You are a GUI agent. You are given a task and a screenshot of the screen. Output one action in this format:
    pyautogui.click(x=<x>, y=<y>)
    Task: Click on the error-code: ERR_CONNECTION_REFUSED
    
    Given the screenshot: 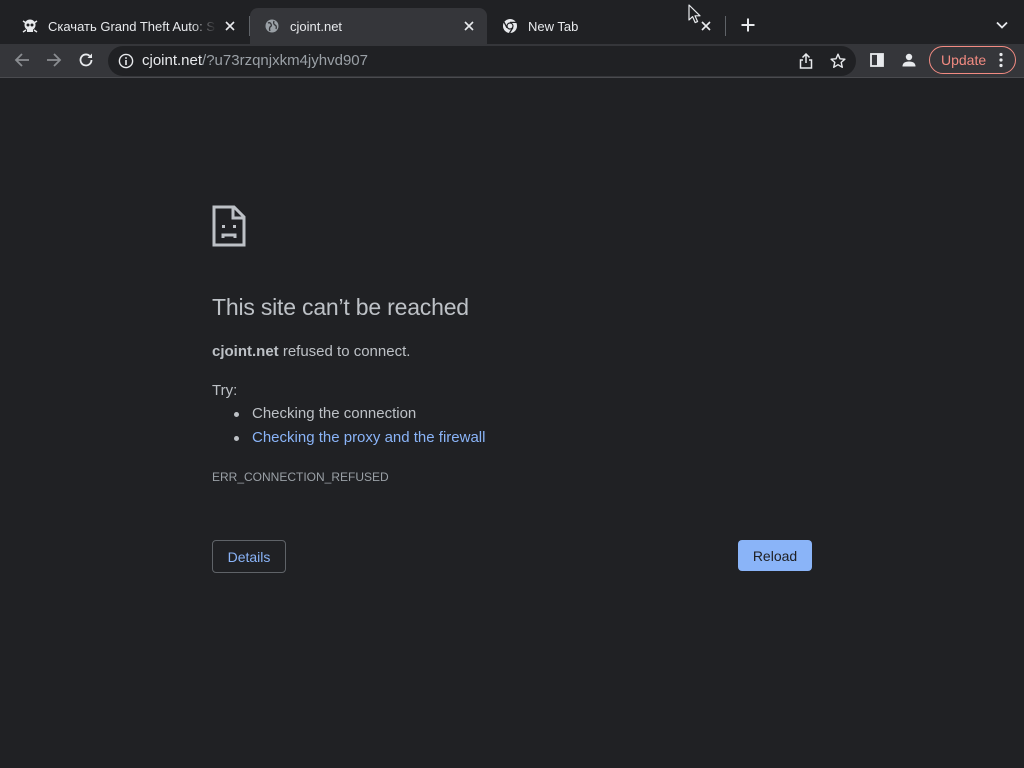 What is the action you would take?
    pyautogui.click(x=300, y=477)
    